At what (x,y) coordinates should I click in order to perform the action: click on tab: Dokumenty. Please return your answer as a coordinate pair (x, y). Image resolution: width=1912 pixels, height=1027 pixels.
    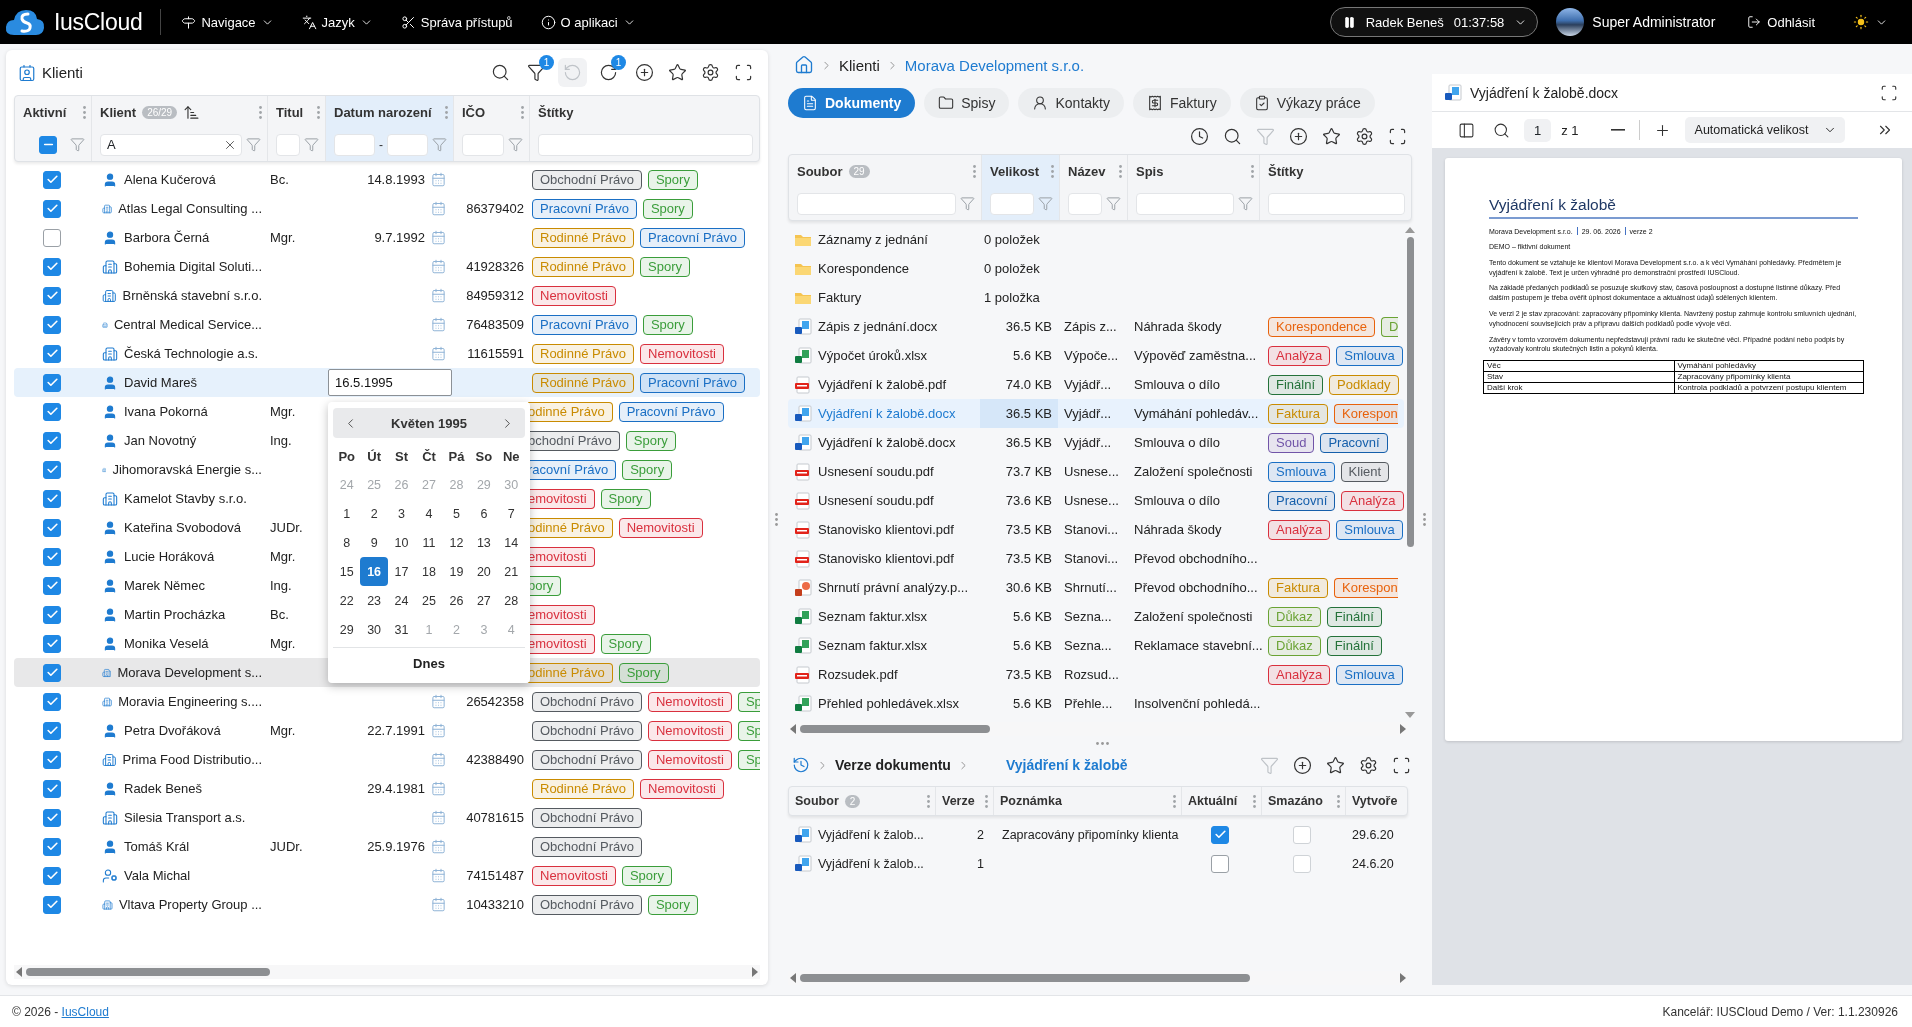
    Looking at the image, I should click on (852, 103).